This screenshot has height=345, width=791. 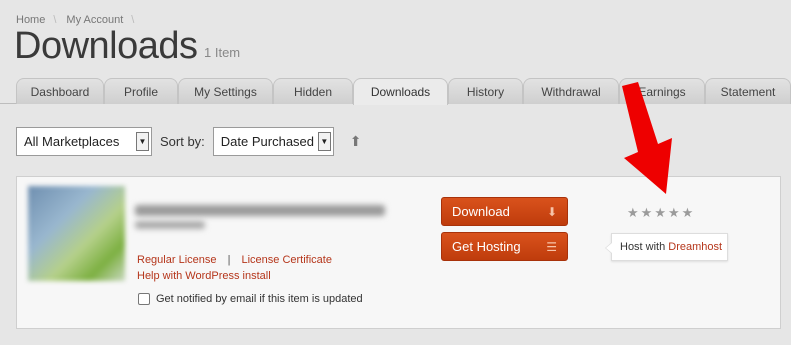 I want to click on download-button: Download ⬇, so click(x=504, y=211).